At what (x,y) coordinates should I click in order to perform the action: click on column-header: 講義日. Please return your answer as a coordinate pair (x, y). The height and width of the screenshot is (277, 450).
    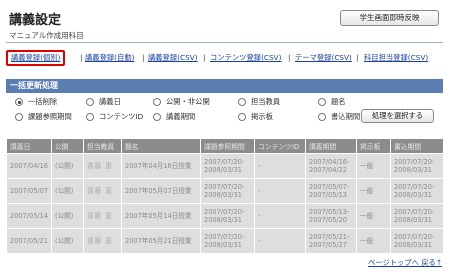
    Looking at the image, I should click on (29, 146).